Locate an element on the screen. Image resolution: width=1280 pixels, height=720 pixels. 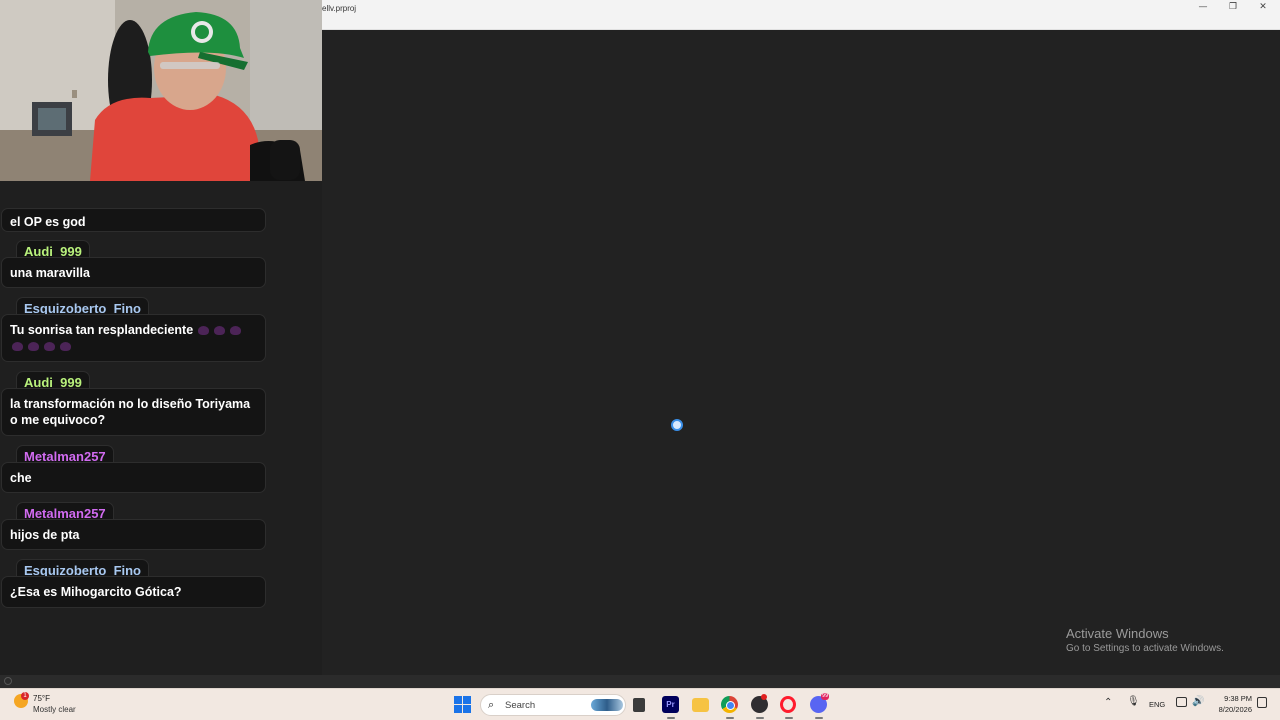
status-strip is located at coordinates (640, 681).